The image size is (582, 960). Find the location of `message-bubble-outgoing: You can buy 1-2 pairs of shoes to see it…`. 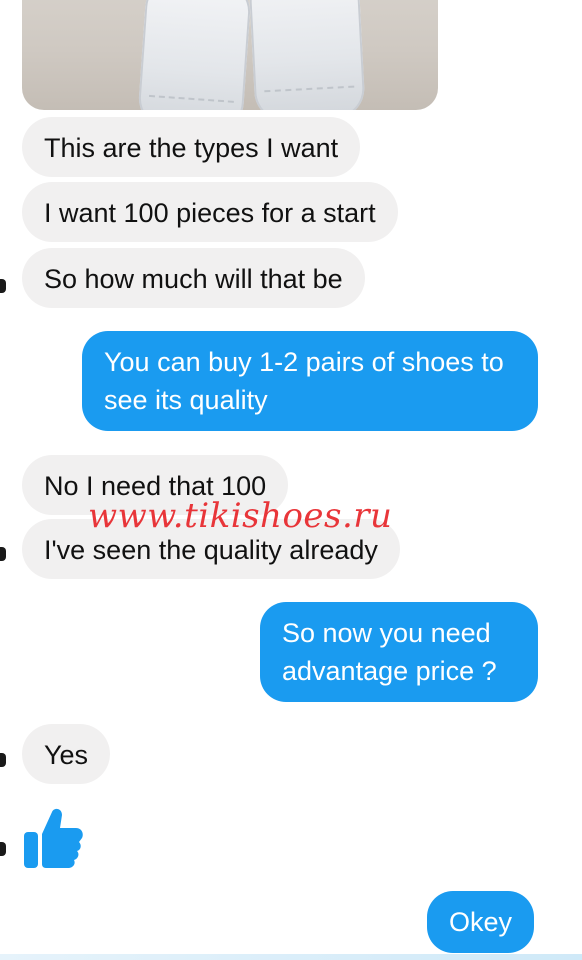

message-bubble-outgoing: You can buy 1-2 pairs of shoes to see it… is located at coordinates (310, 381).